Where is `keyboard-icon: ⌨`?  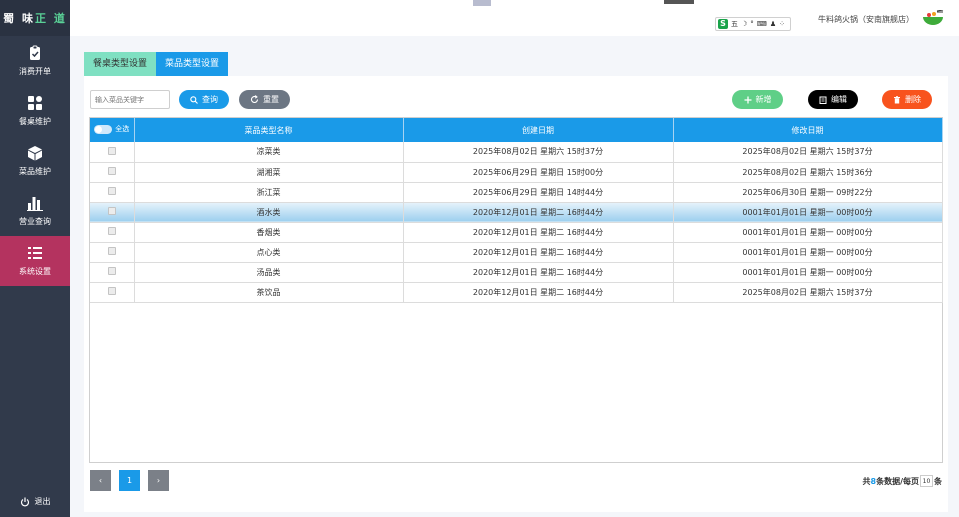
keyboard-icon: ⌨ is located at coordinates (761, 24).